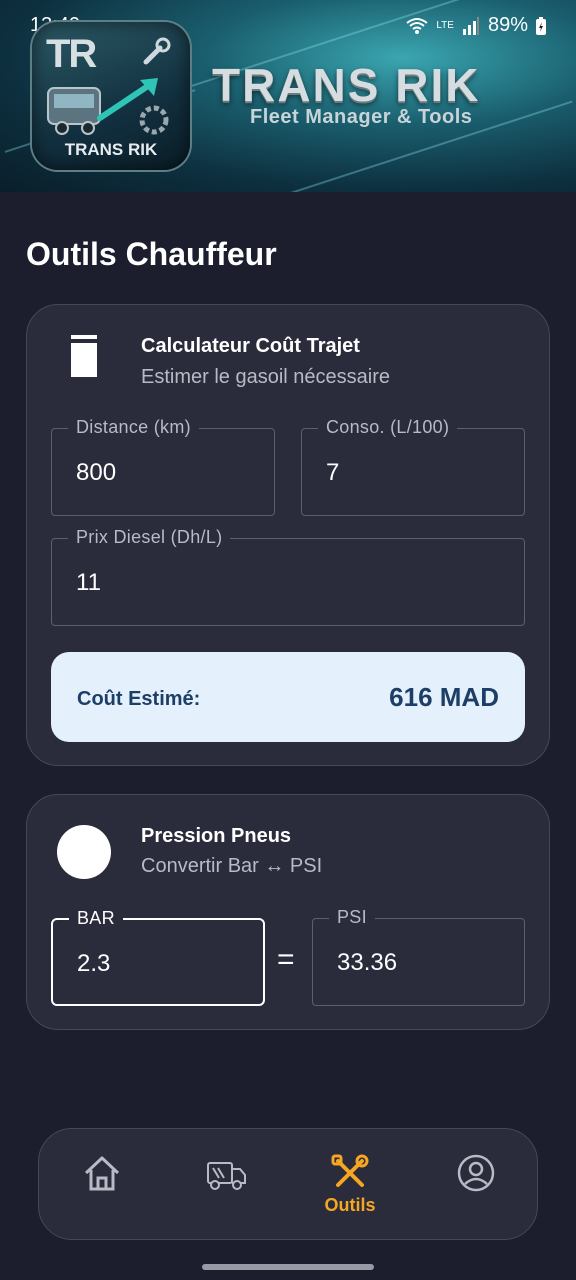 The image size is (576, 1280). Describe the element at coordinates (288, 1267) in the screenshot. I see `home-indicator` at that location.